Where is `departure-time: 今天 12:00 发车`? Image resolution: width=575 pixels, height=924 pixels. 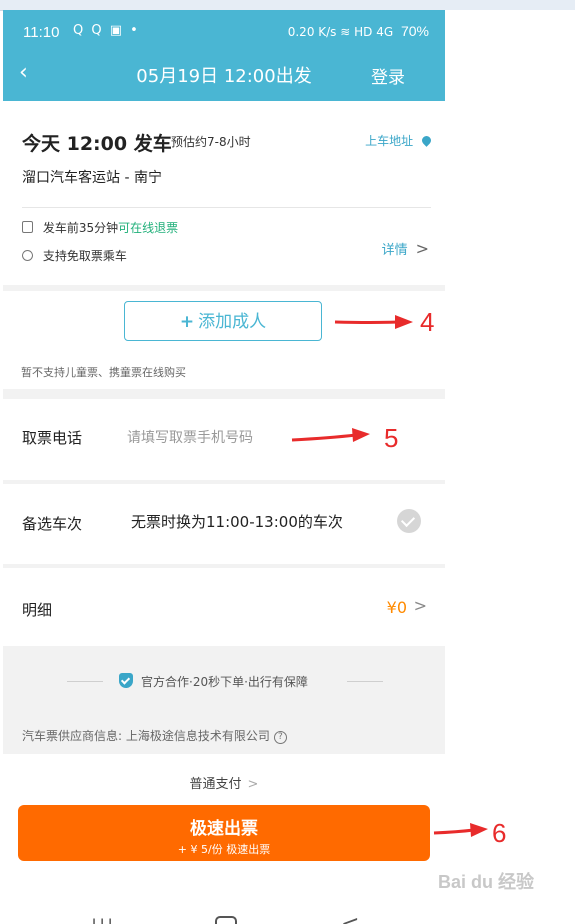 departure-time: 今天 12:00 发车 is located at coordinates (97, 144).